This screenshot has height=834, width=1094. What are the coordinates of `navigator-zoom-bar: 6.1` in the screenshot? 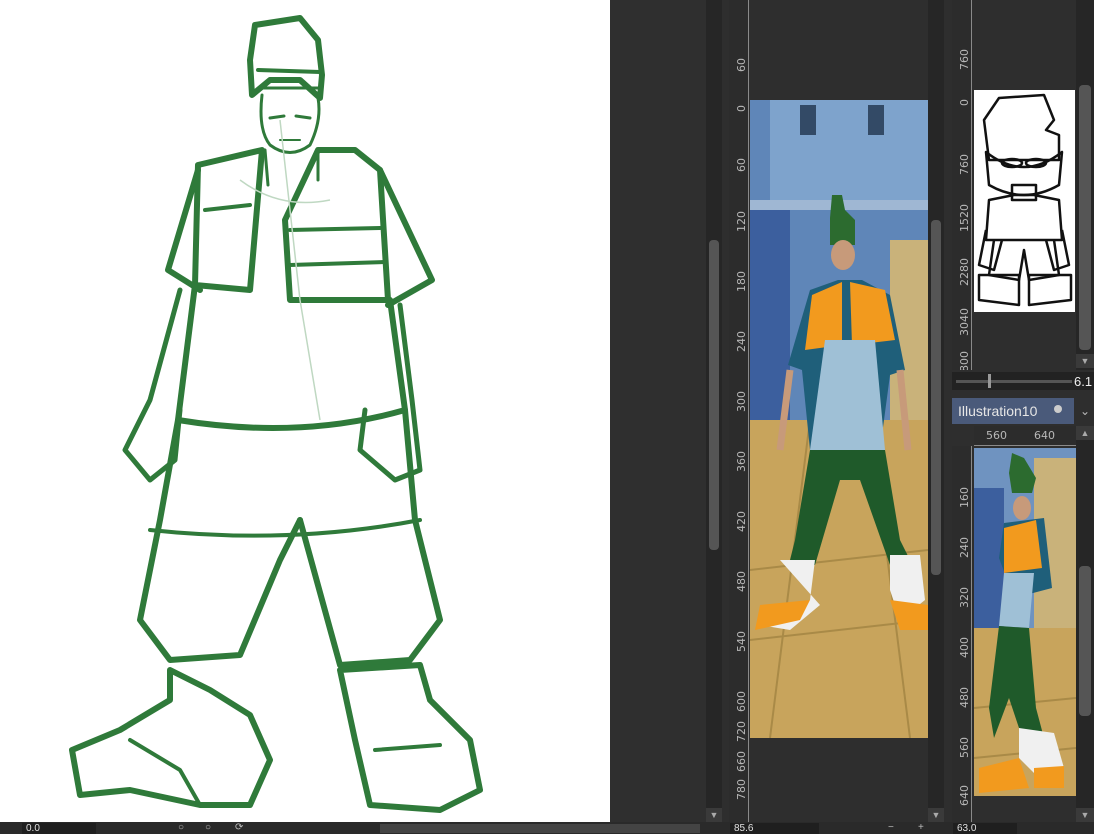 It's located at (1023, 381).